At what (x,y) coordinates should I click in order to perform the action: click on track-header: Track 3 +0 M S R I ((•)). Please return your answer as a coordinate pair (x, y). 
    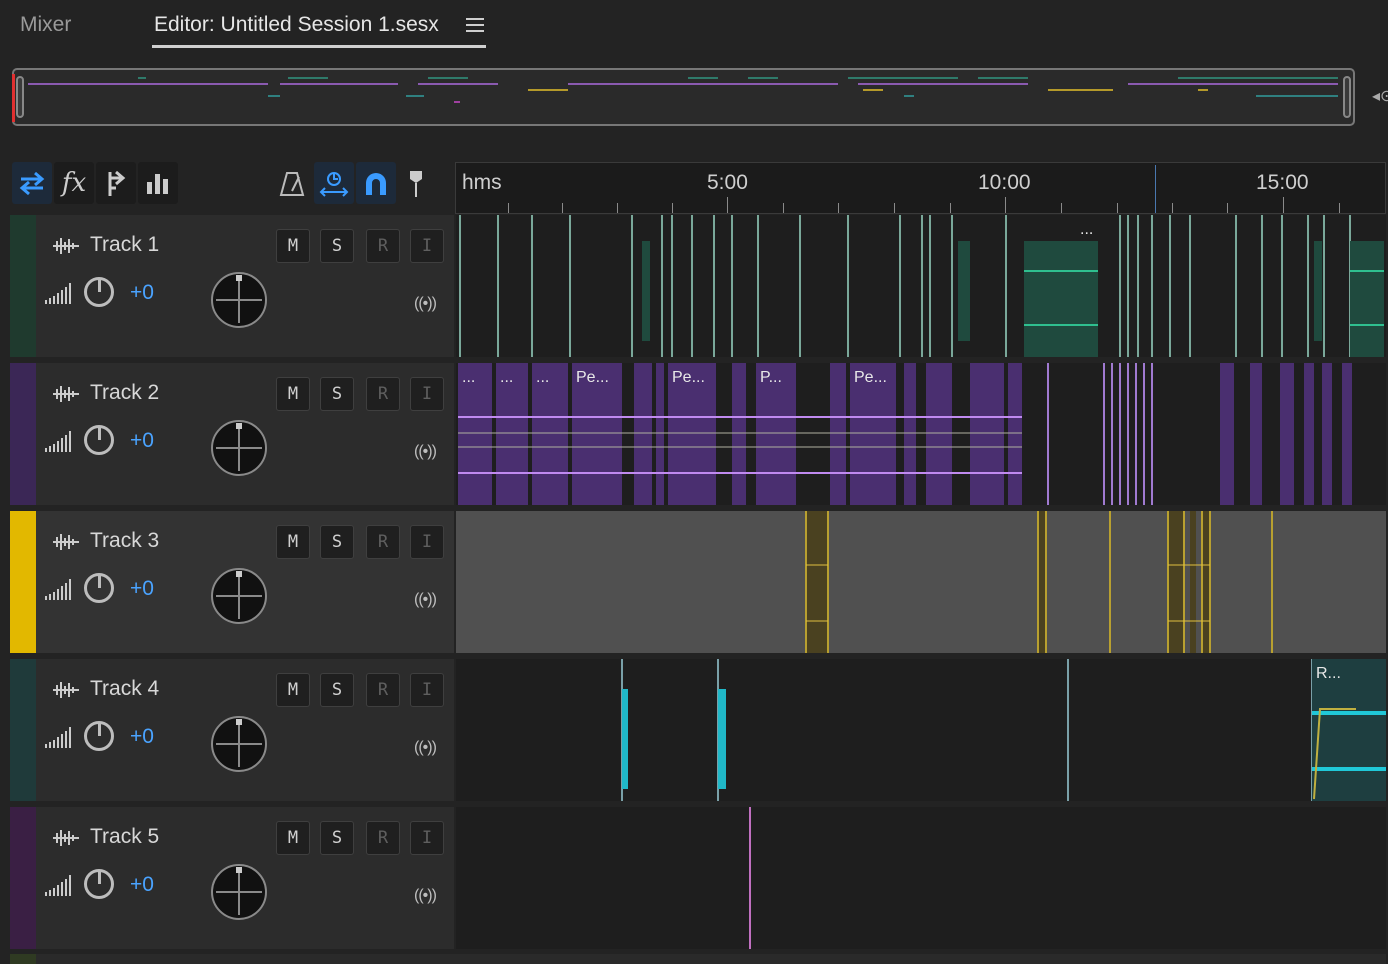
    Looking at the image, I should click on (245, 582).